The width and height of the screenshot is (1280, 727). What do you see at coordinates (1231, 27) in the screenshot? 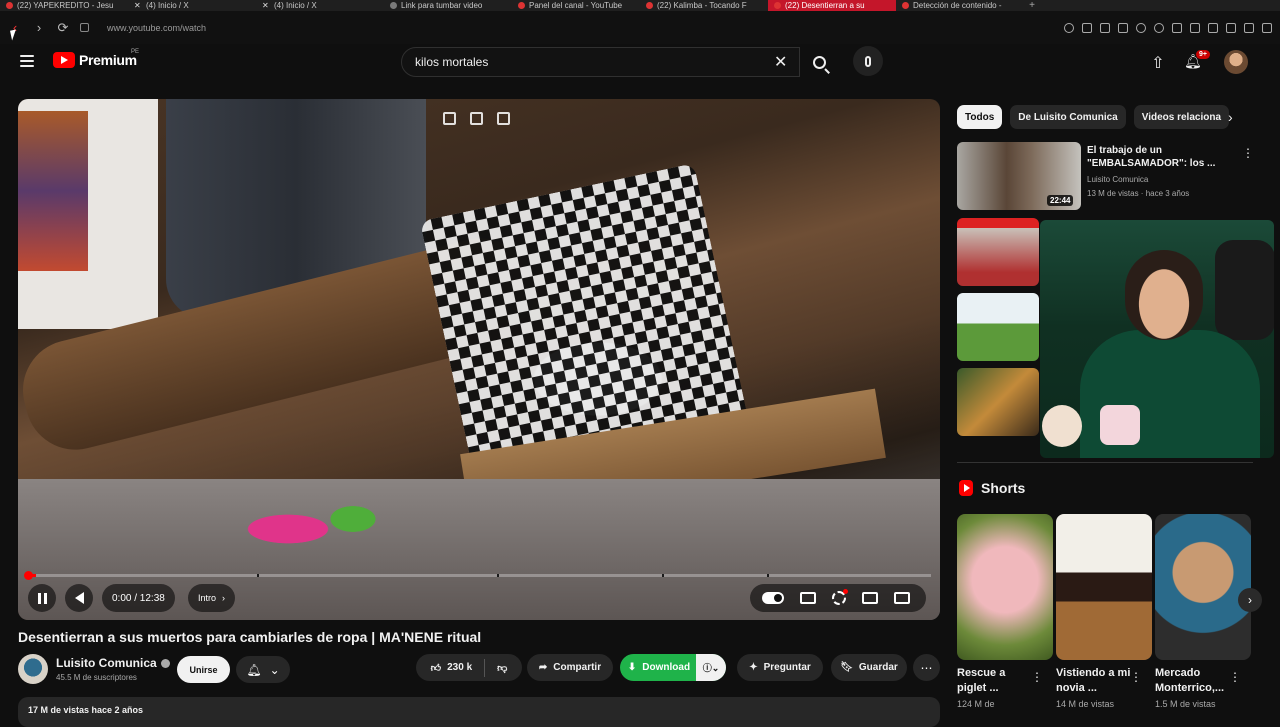
I see `settings-icon` at bounding box center [1231, 27].